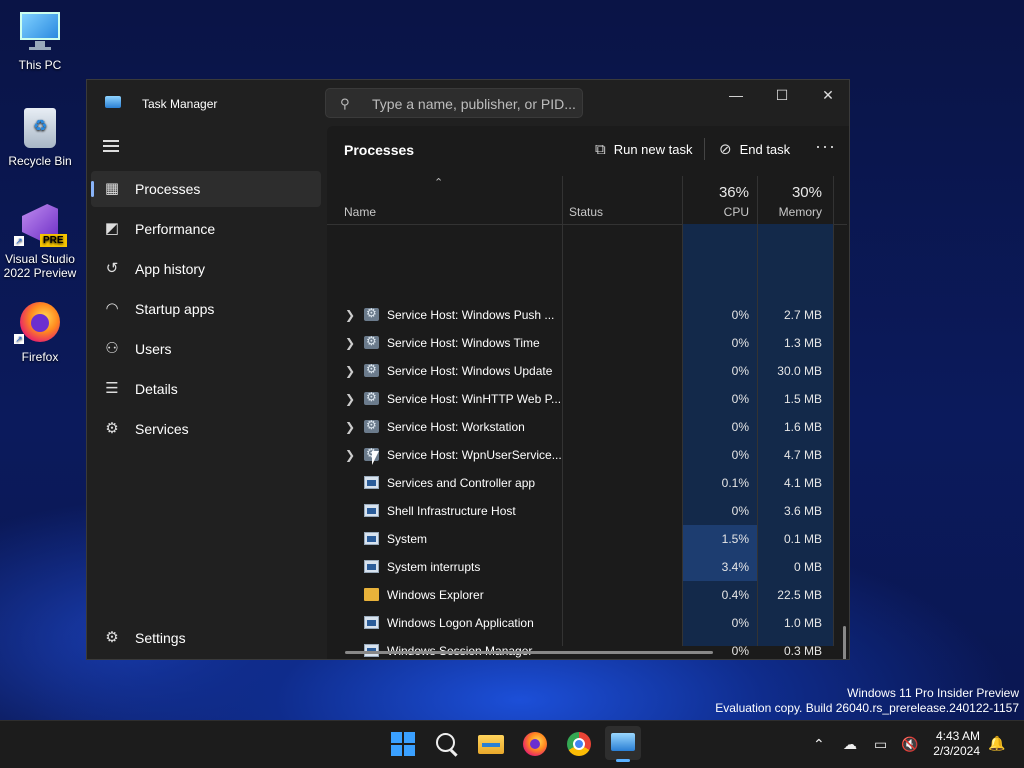  What do you see at coordinates (579, 539) in the screenshot?
I see `table-row: System 1.5% 0.1 MB` at bounding box center [579, 539].